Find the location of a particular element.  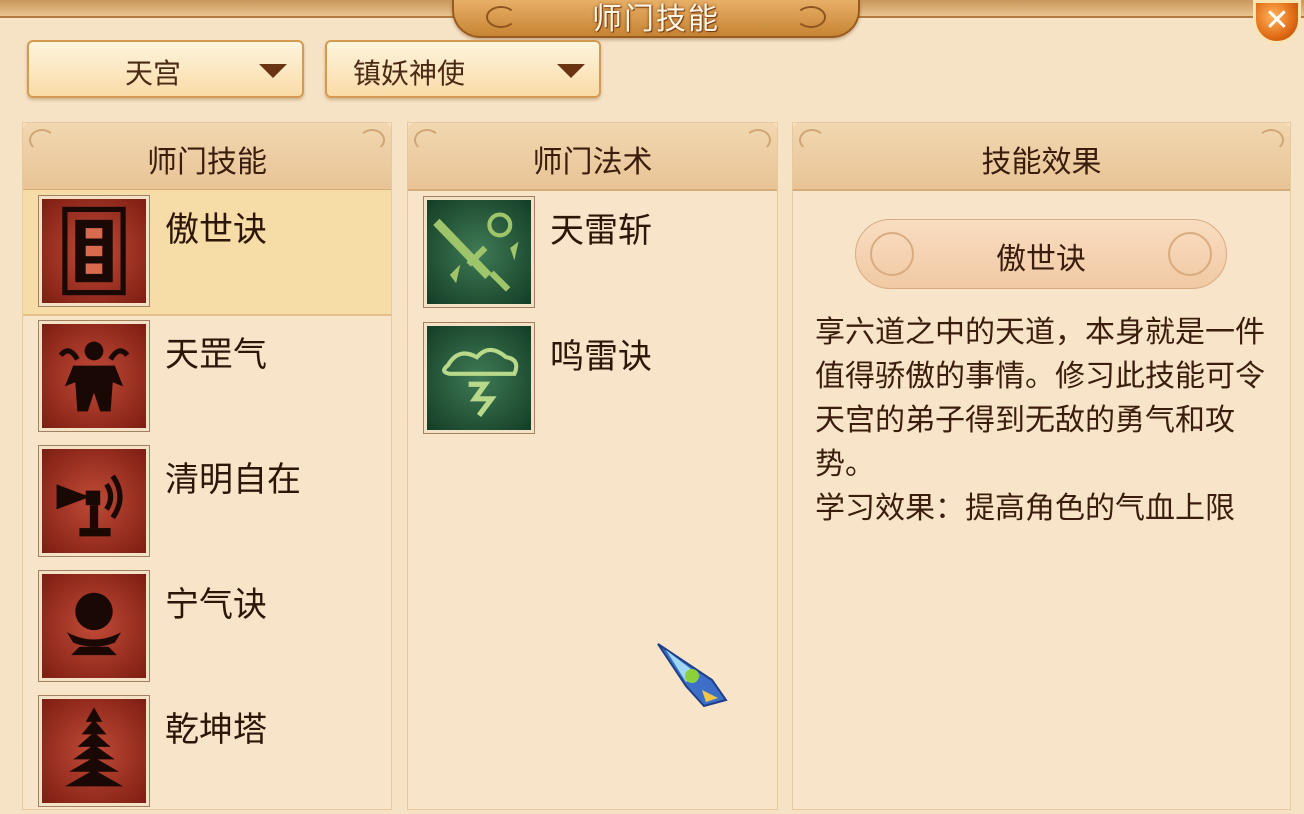

thunder-sword-icon is located at coordinates (479, 252).